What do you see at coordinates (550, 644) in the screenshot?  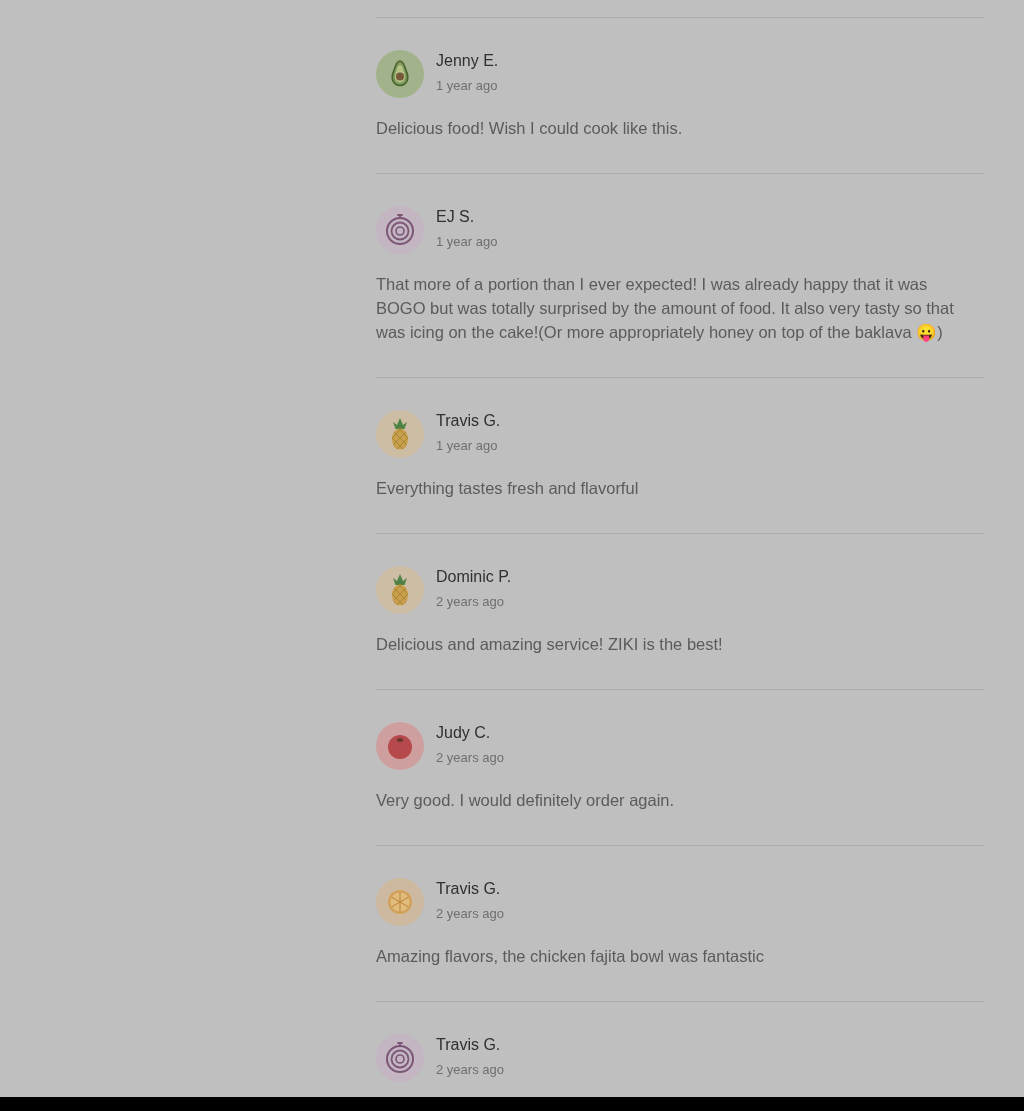 I see `review-text: Delicious and amazing service! ZIKI is the best!` at bounding box center [550, 644].